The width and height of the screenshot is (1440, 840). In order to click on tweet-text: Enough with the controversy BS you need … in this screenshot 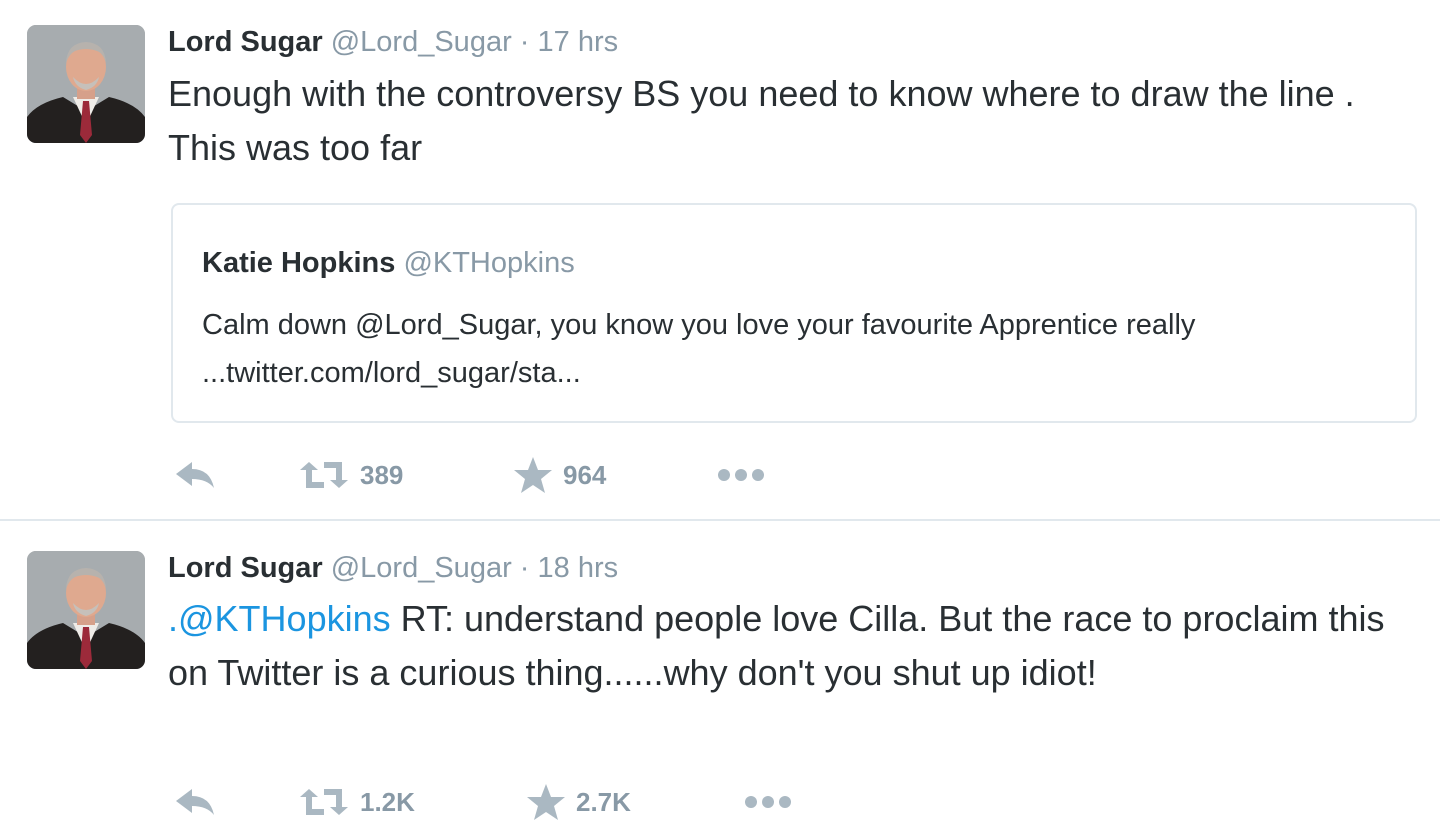, I will do `click(761, 120)`.